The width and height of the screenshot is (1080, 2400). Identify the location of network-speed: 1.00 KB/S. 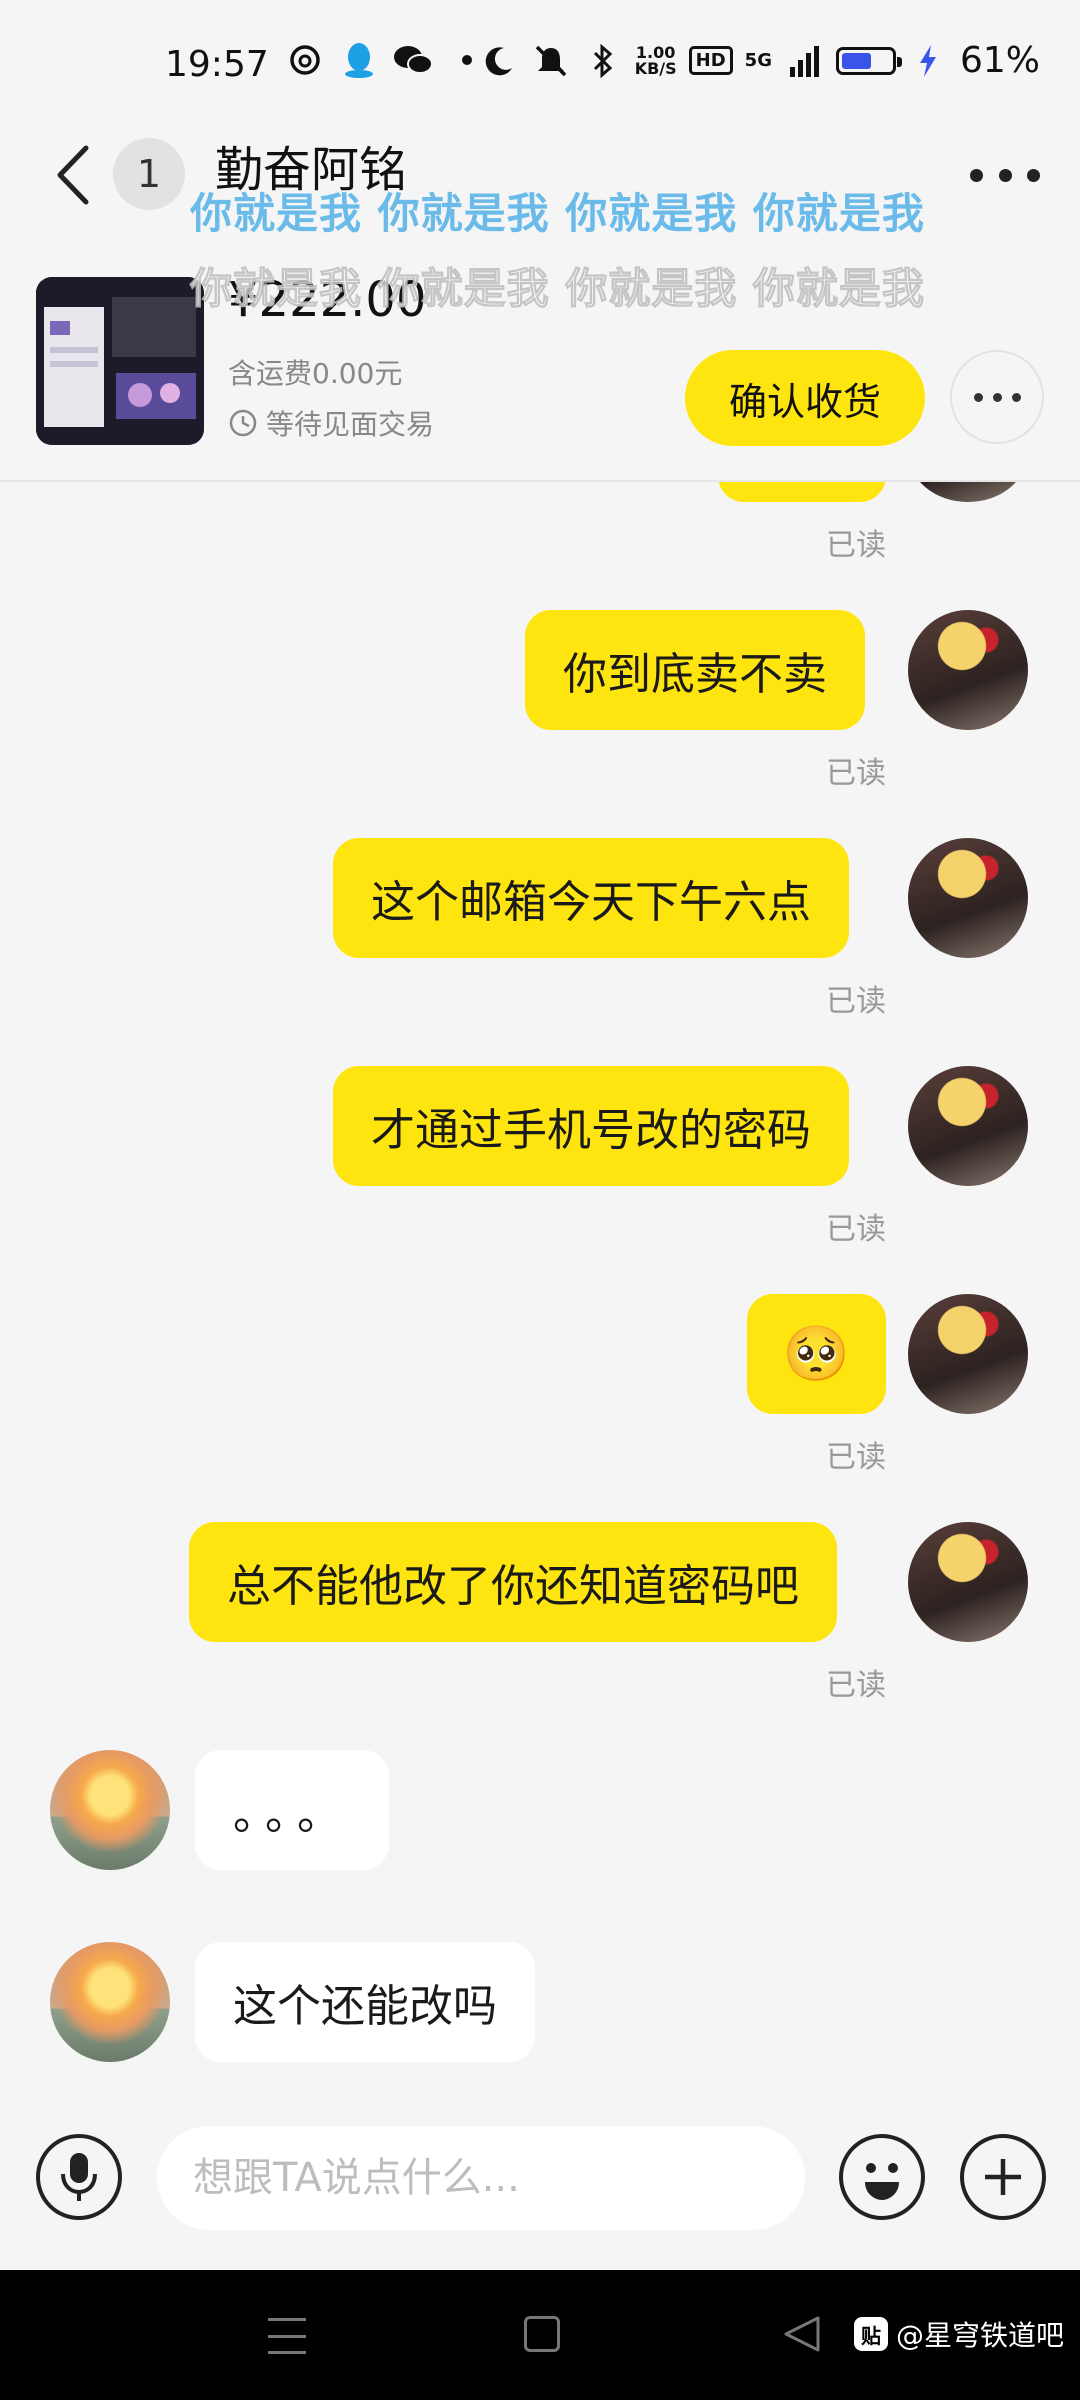
(655, 61).